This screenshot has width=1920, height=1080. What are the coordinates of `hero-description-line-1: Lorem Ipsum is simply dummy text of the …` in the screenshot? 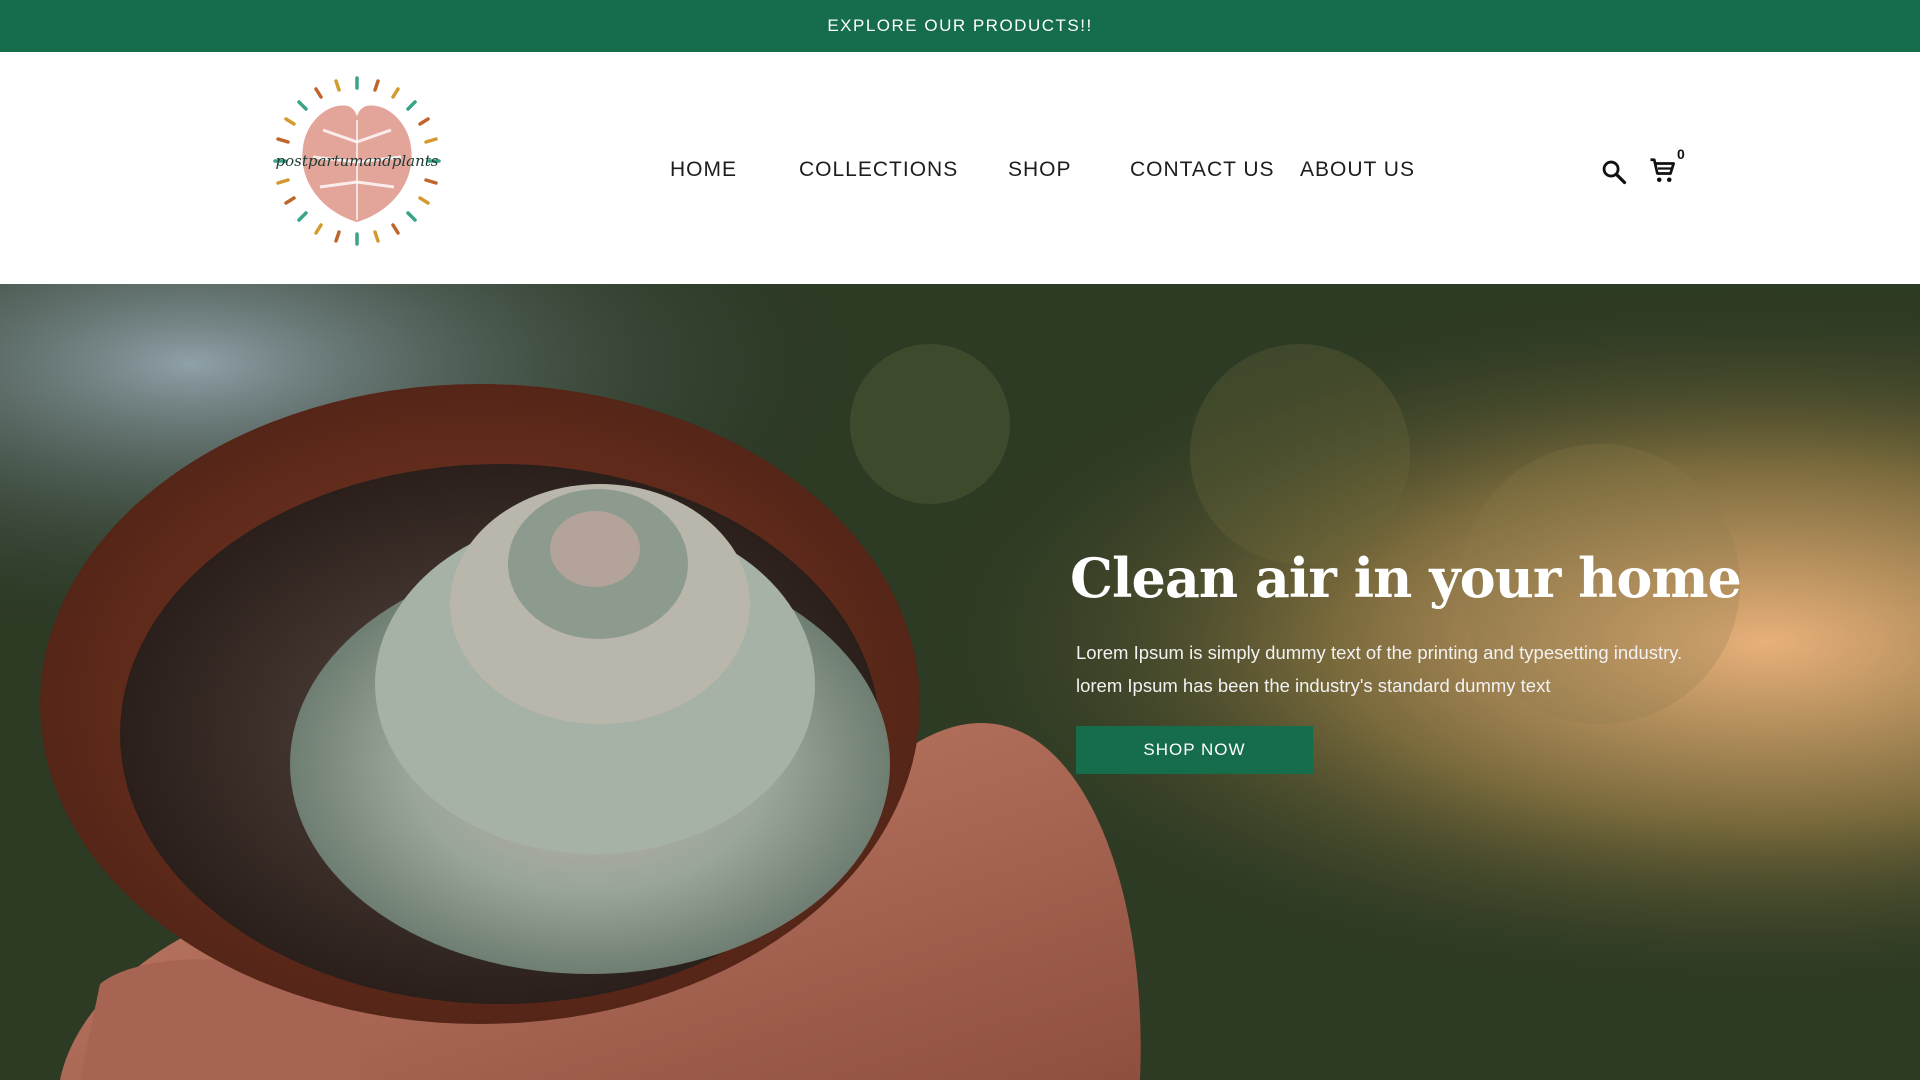 It's located at (1379, 652).